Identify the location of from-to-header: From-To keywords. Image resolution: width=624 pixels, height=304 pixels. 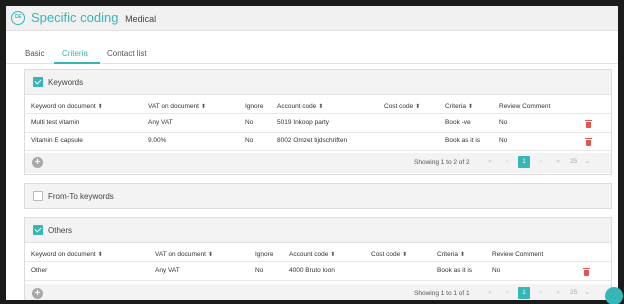
(318, 196).